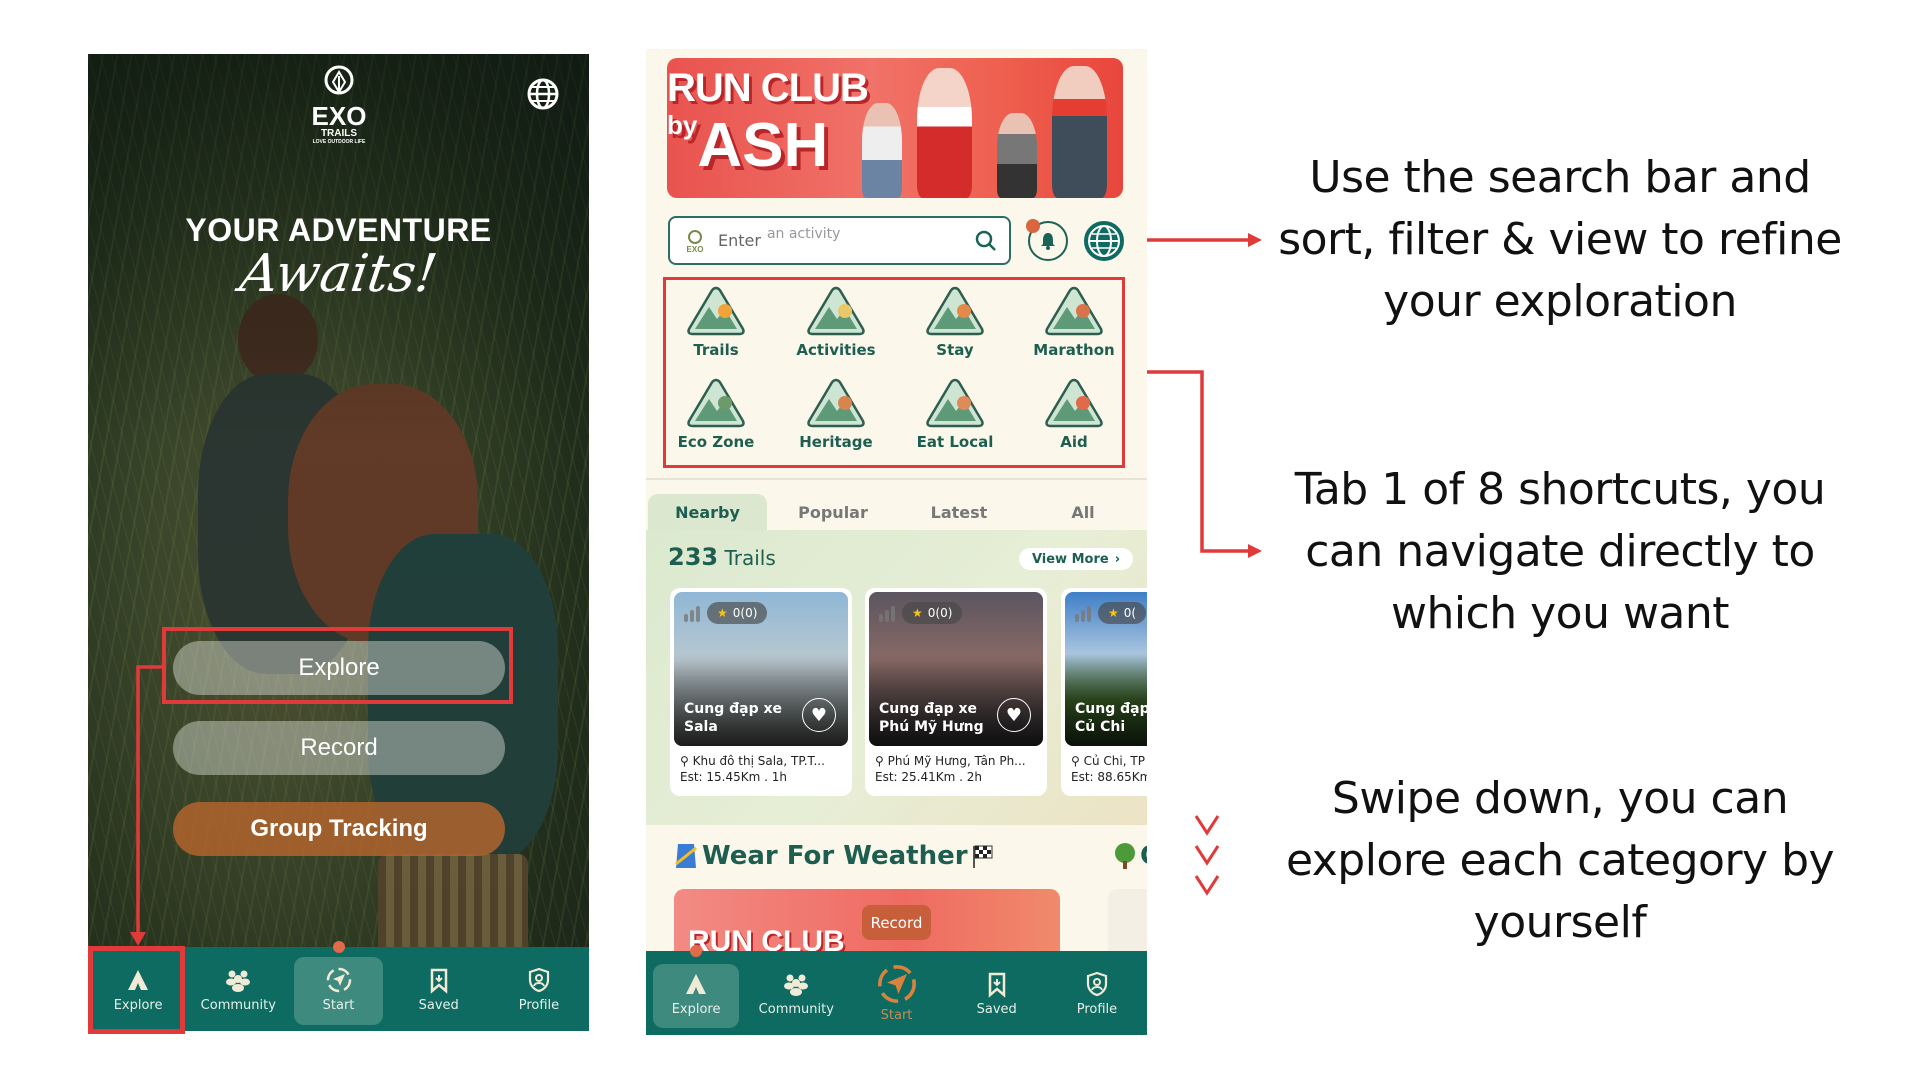 The height and width of the screenshot is (1080, 1920). I want to click on bottom-nav: Explore Community Start Saved Profile, so click(896, 990).